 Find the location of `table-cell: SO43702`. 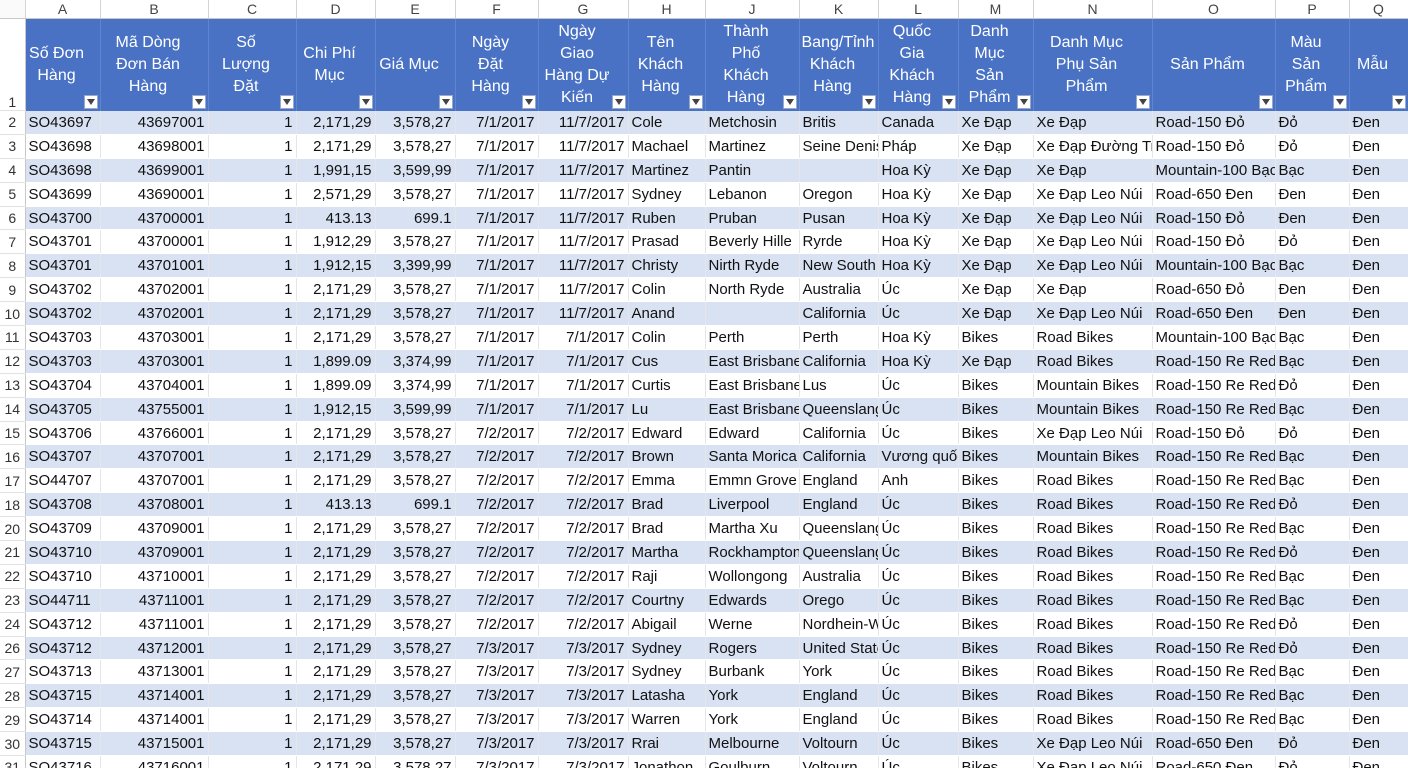

table-cell: SO43702 is located at coordinates (63, 290).